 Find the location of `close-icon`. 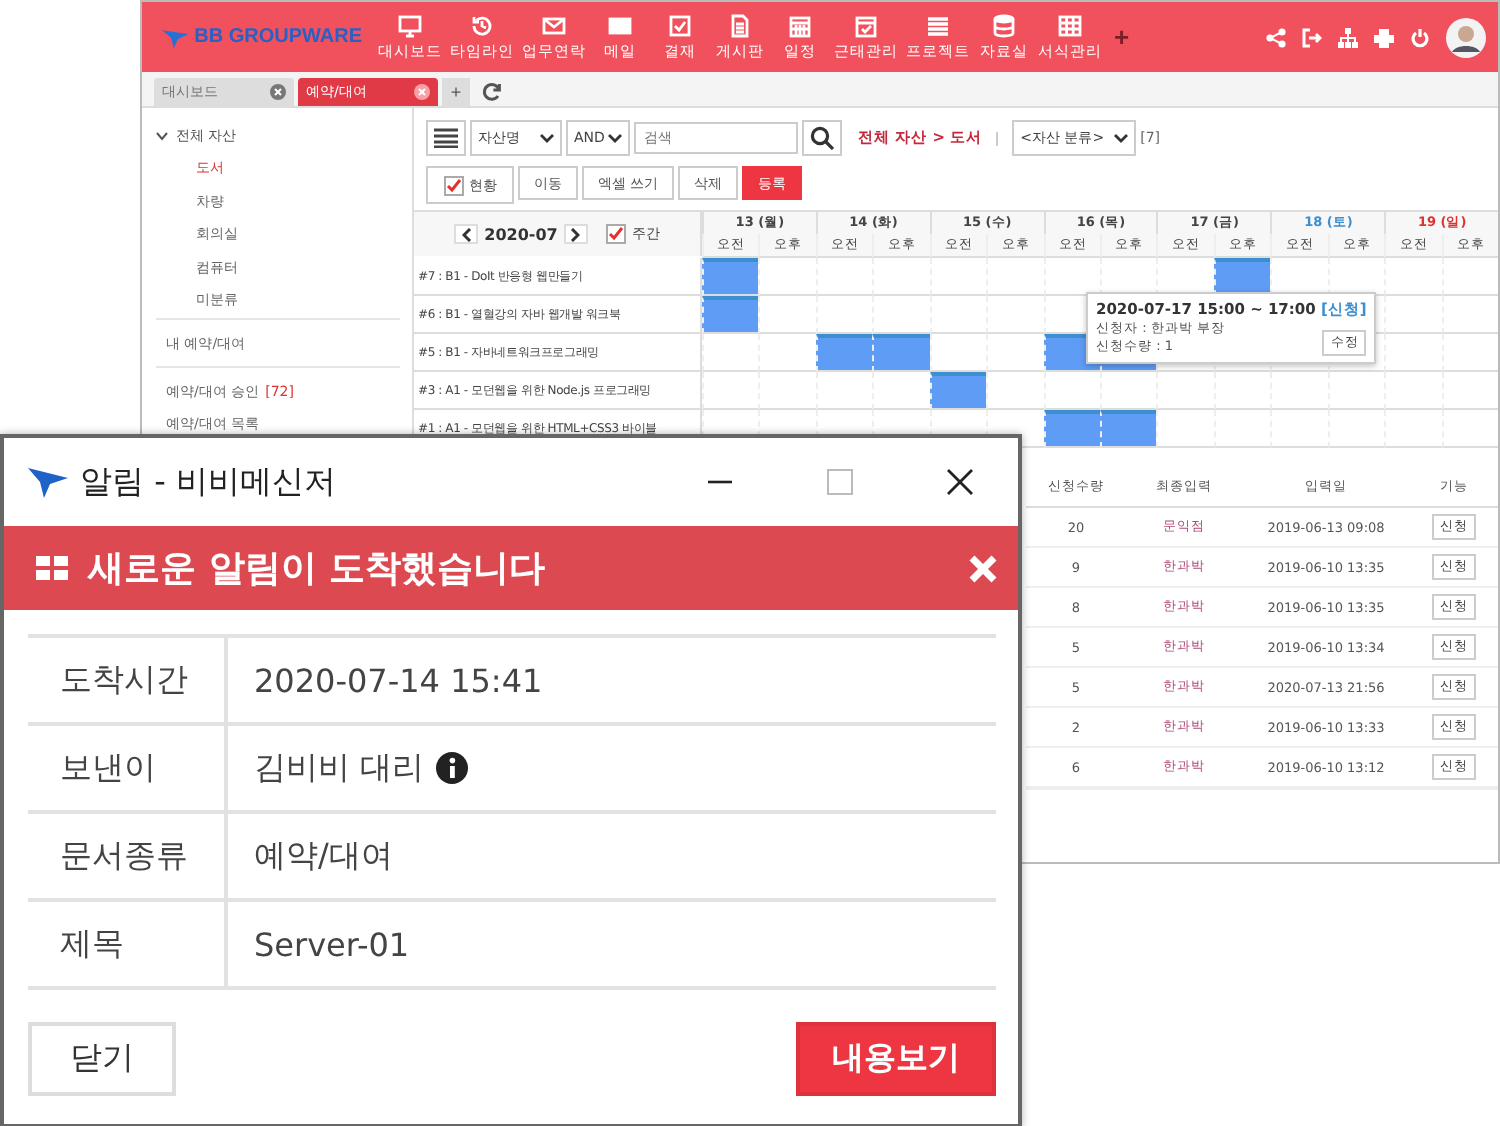

close-icon is located at coordinates (960, 482).